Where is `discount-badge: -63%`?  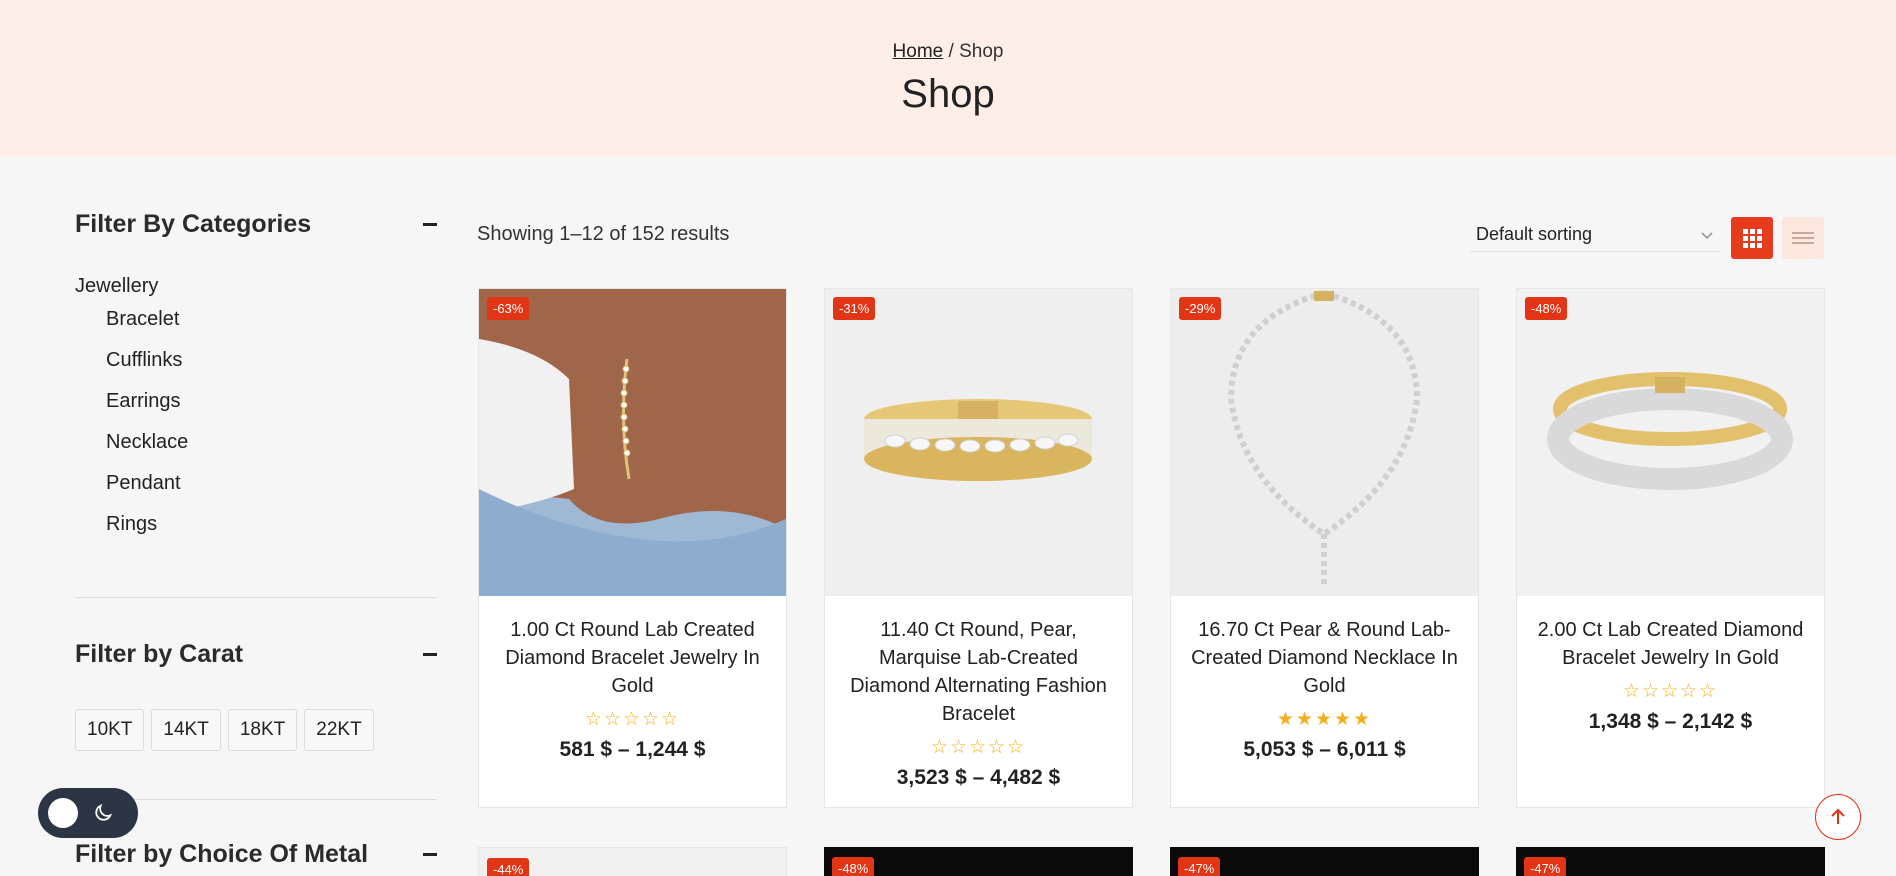
discount-badge: -63% is located at coordinates (508, 308).